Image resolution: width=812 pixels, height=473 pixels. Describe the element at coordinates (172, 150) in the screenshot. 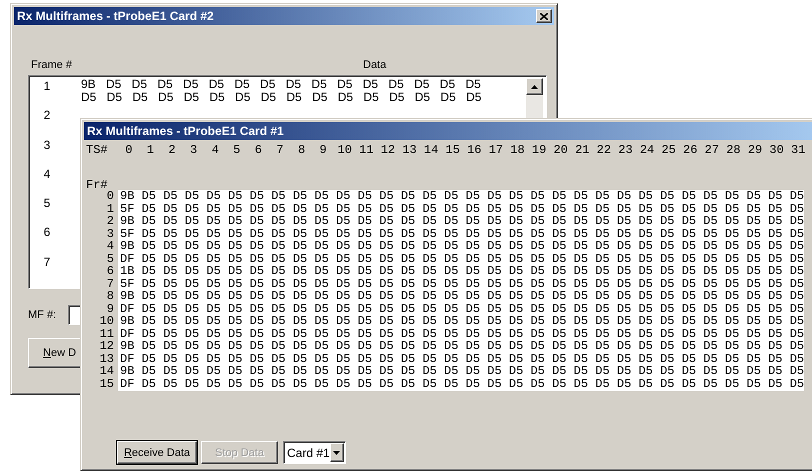

I see `column-header: 2` at that location.